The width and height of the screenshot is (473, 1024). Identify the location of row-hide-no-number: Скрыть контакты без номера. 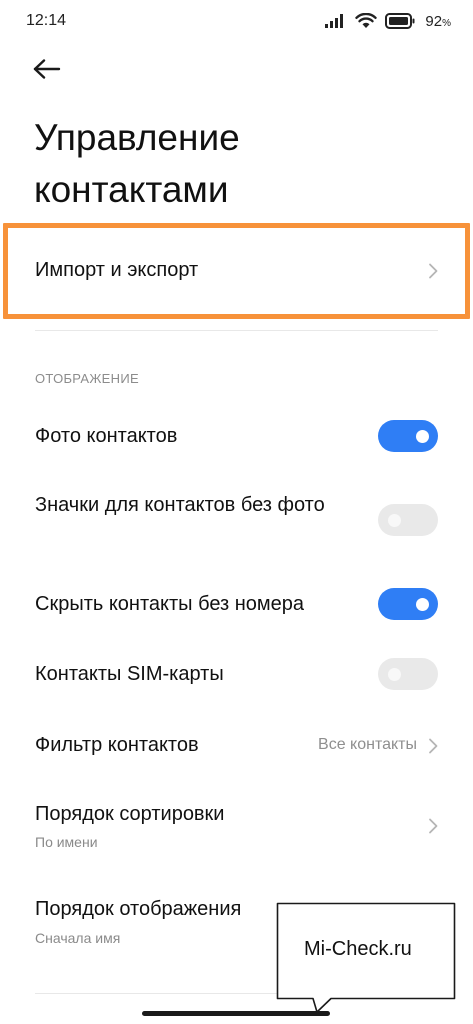
(236, 608).